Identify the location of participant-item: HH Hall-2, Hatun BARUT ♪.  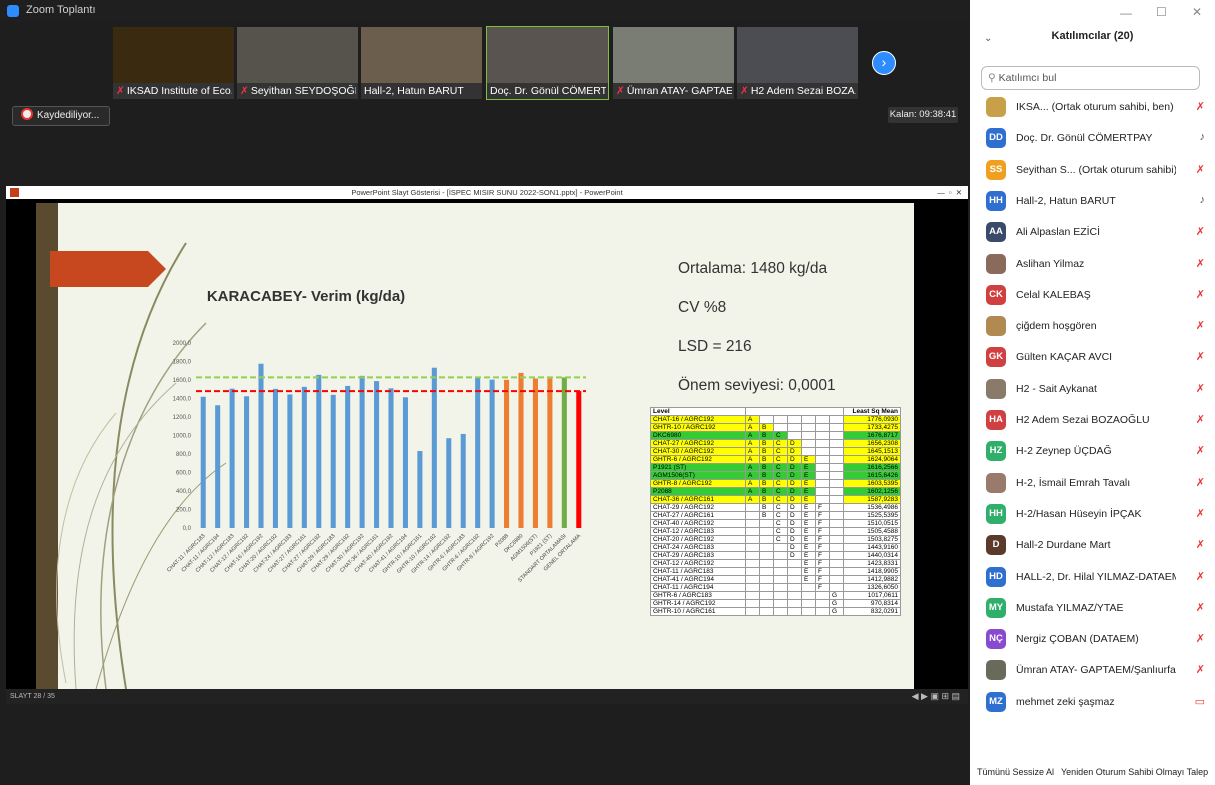
(1092, 201).